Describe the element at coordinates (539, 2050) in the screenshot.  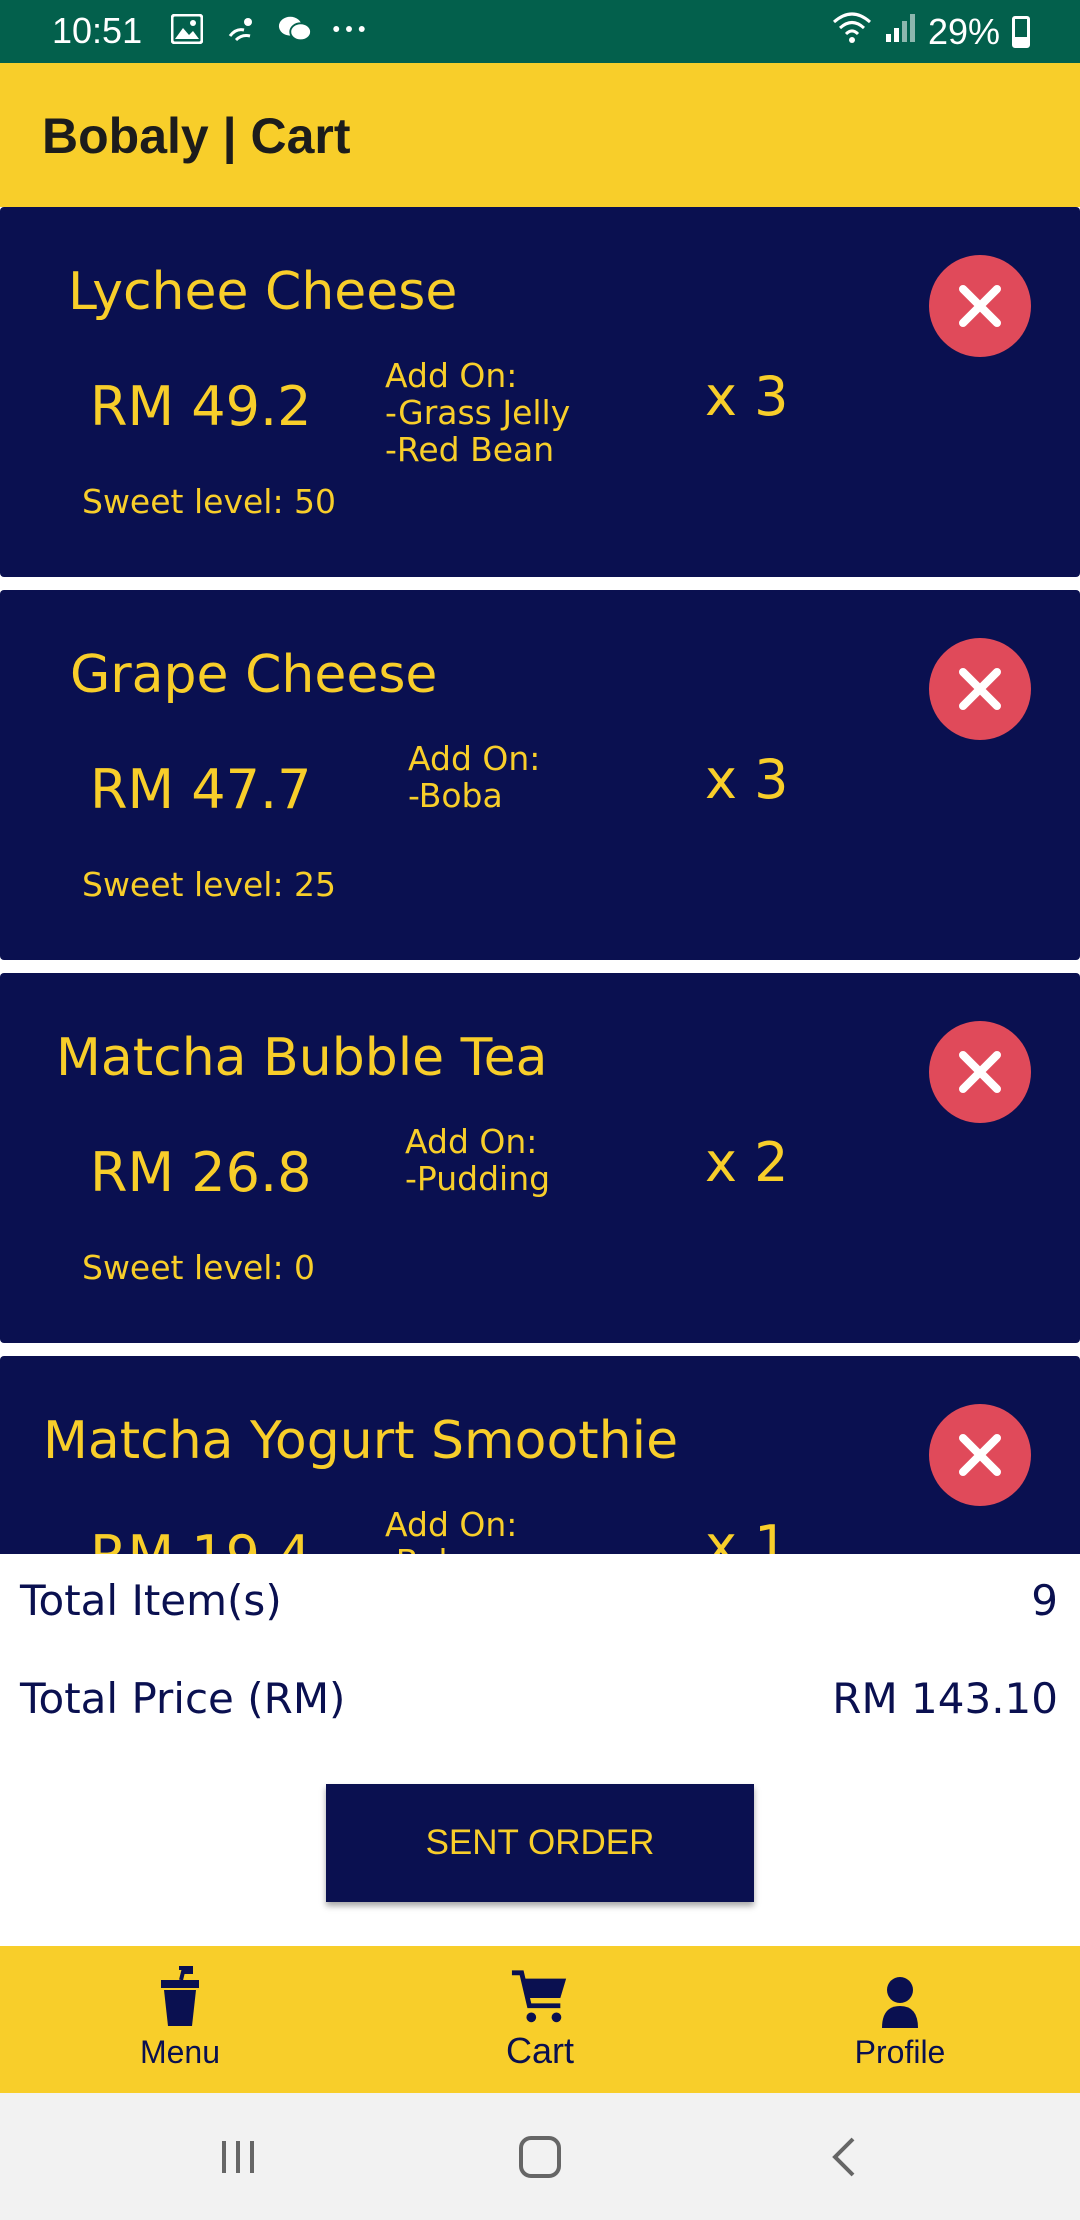
I see `nav-label-cart: Cart` at that location.